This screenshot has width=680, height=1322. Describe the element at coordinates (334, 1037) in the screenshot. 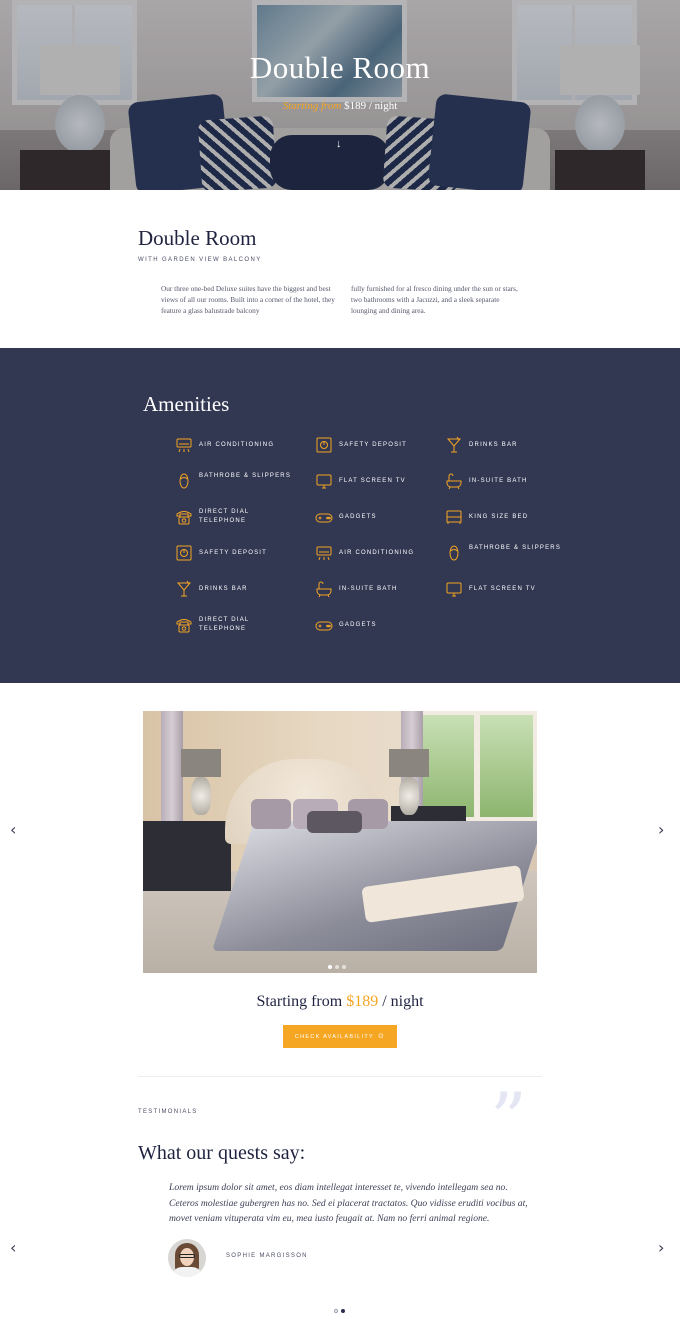

I see `check-availability-label: CHECK AVAILABILITY` at that location.